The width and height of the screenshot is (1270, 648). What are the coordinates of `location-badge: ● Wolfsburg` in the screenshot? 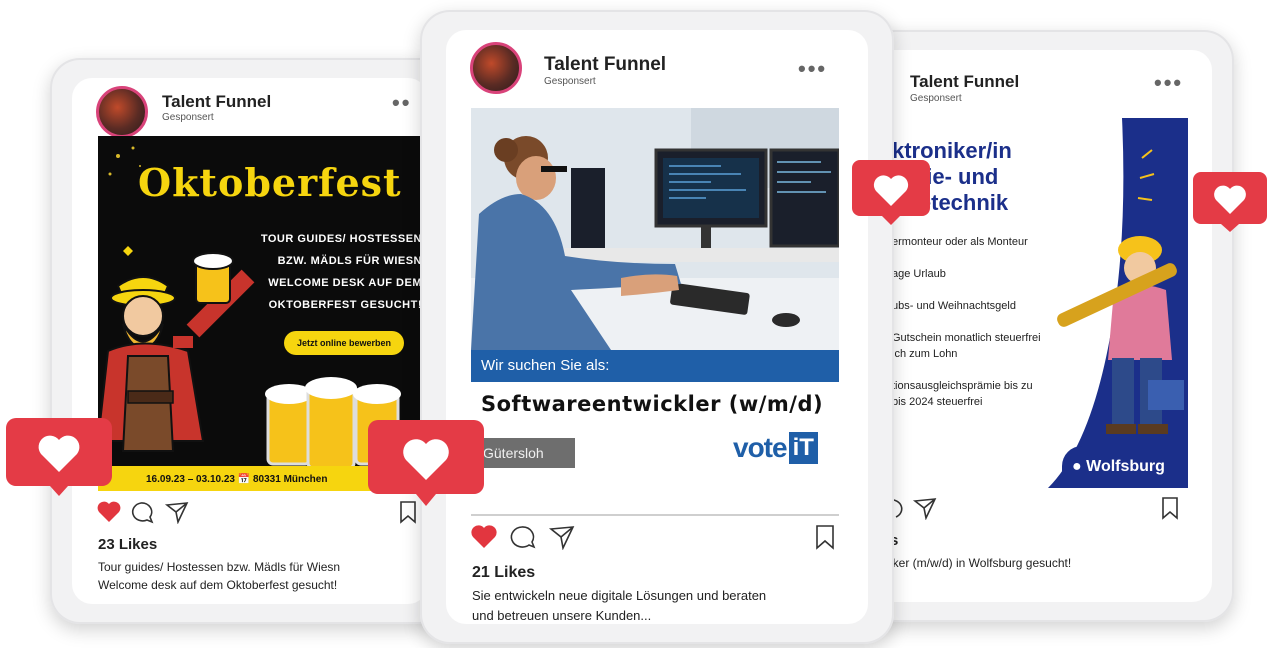 It's located at (1125, 467).